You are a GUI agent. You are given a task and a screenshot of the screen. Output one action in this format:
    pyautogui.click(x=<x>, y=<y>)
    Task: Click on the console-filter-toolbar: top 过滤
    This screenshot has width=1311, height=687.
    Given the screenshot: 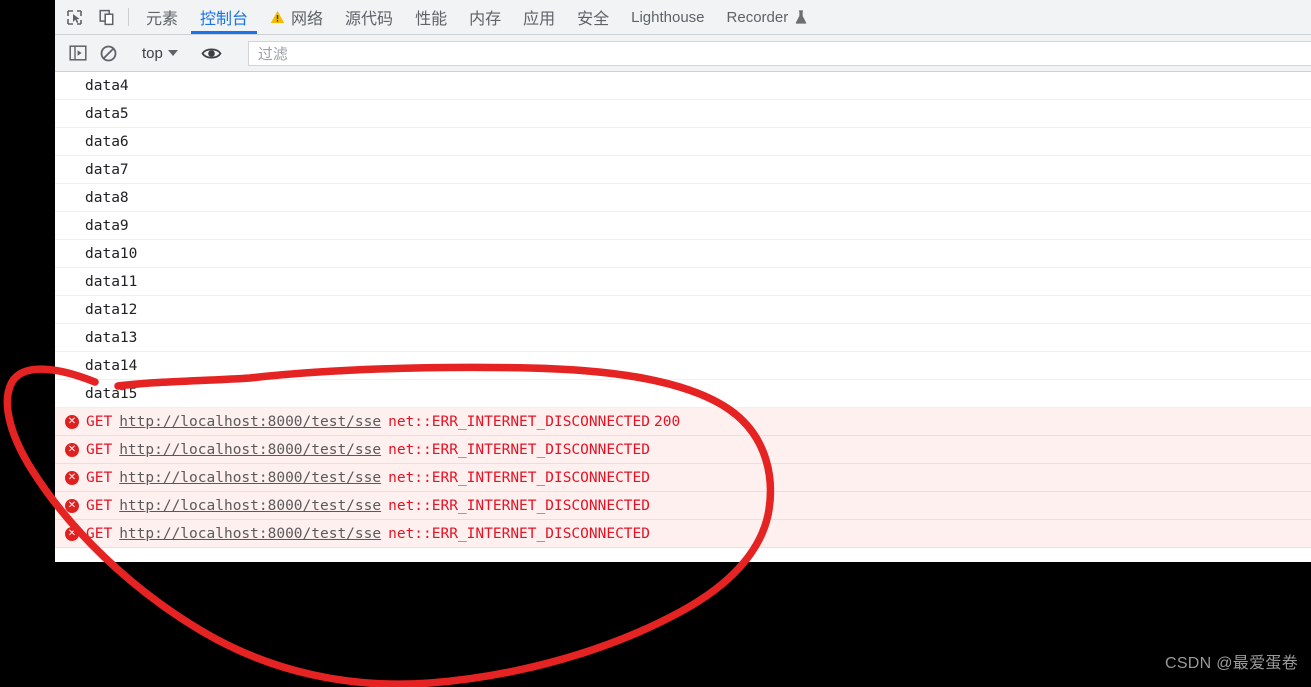 What is the action you would take?
    pyautogui.click(x=683, y=53)
    